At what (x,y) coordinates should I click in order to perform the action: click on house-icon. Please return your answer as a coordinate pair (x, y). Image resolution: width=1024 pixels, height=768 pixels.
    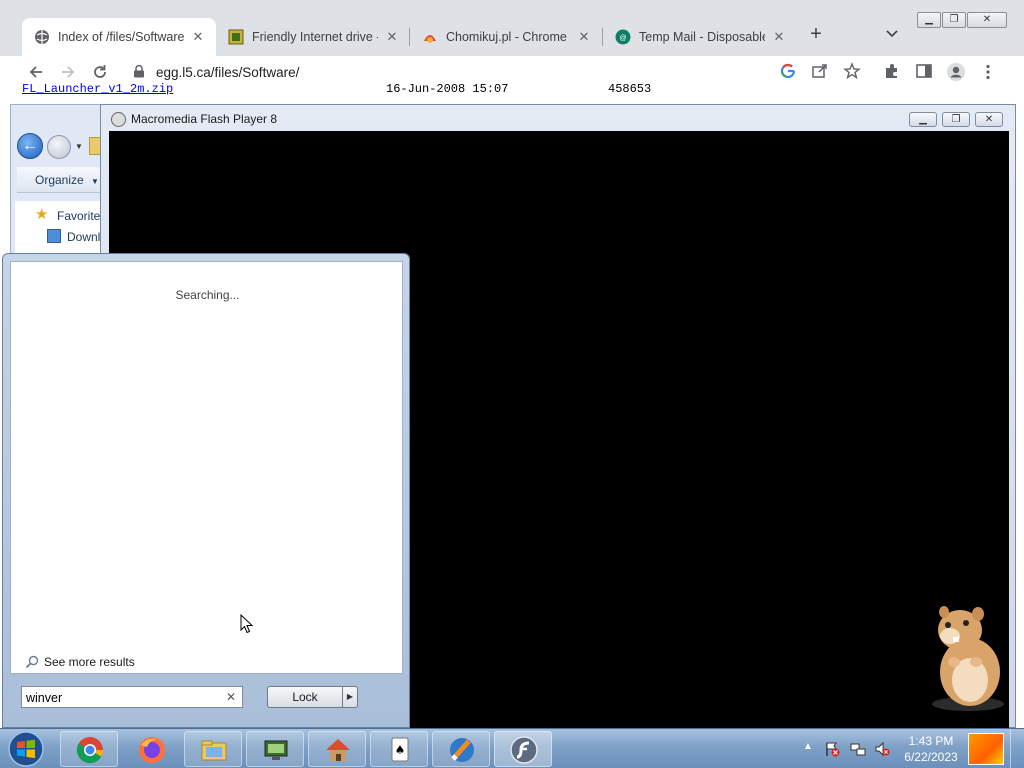
    Looking at the image, I should click on (338, 750).